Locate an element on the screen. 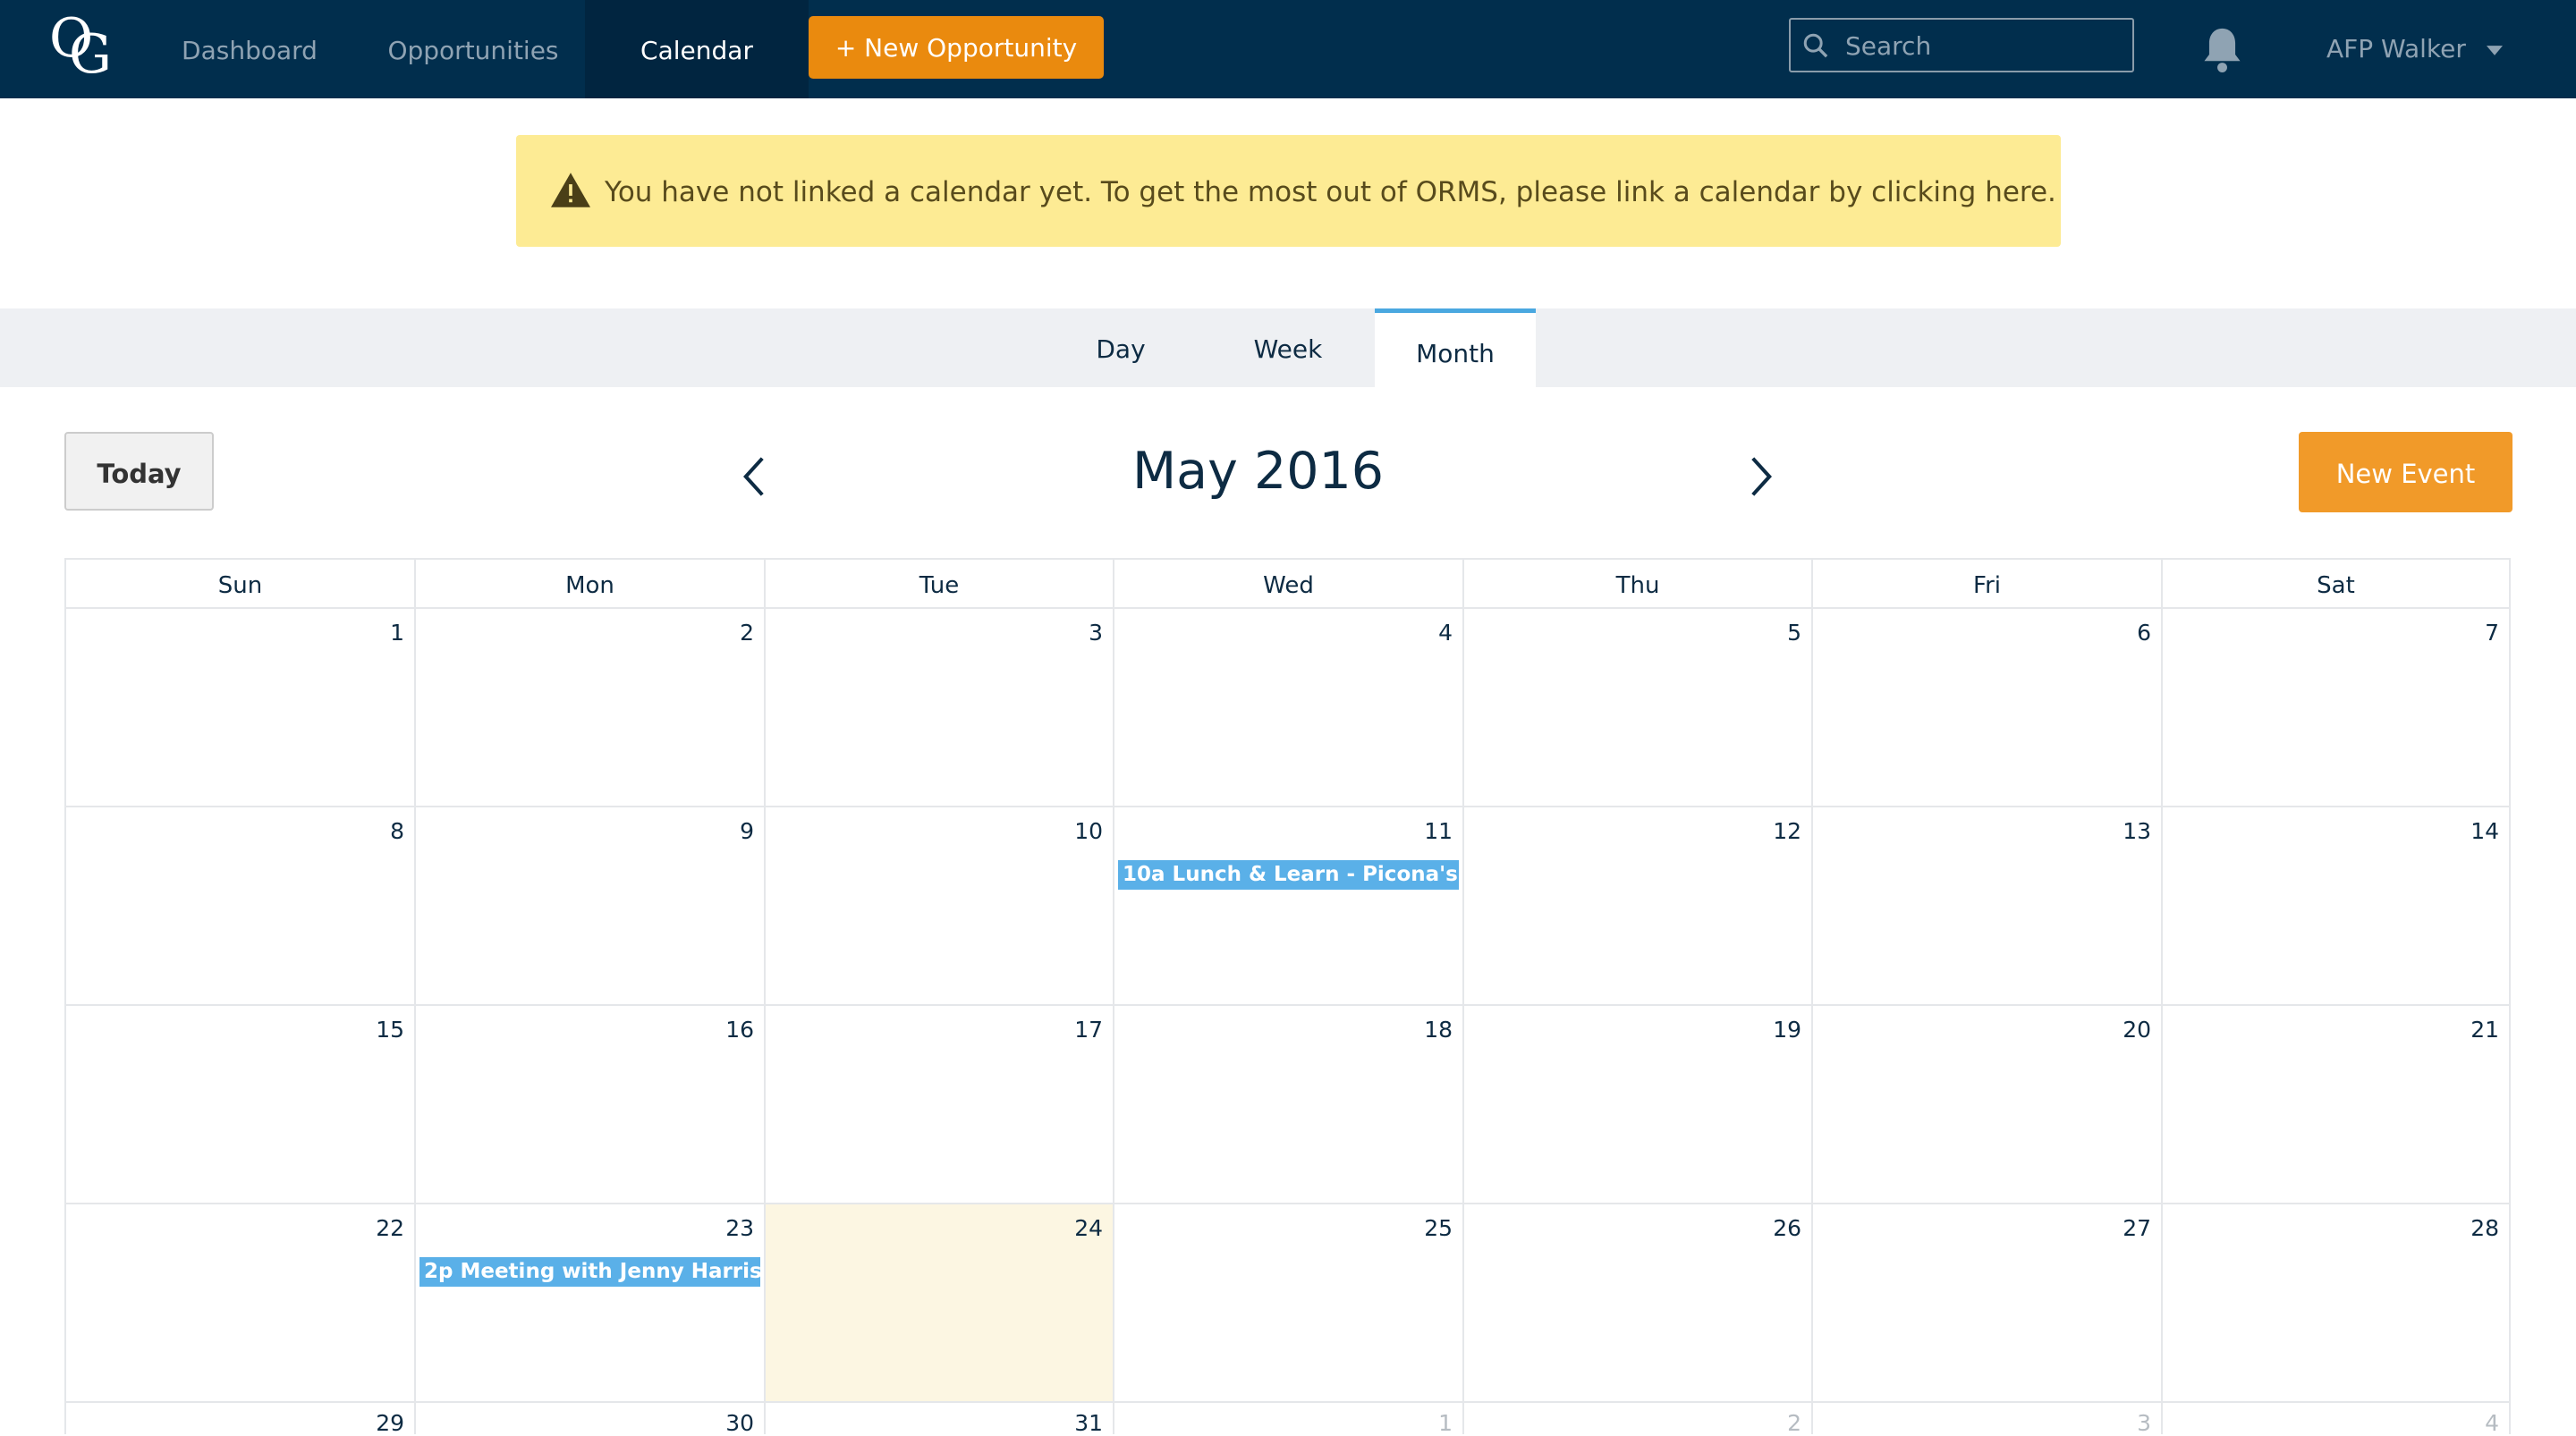  weekday-header: Thu is located at coordinates (1636, 582).